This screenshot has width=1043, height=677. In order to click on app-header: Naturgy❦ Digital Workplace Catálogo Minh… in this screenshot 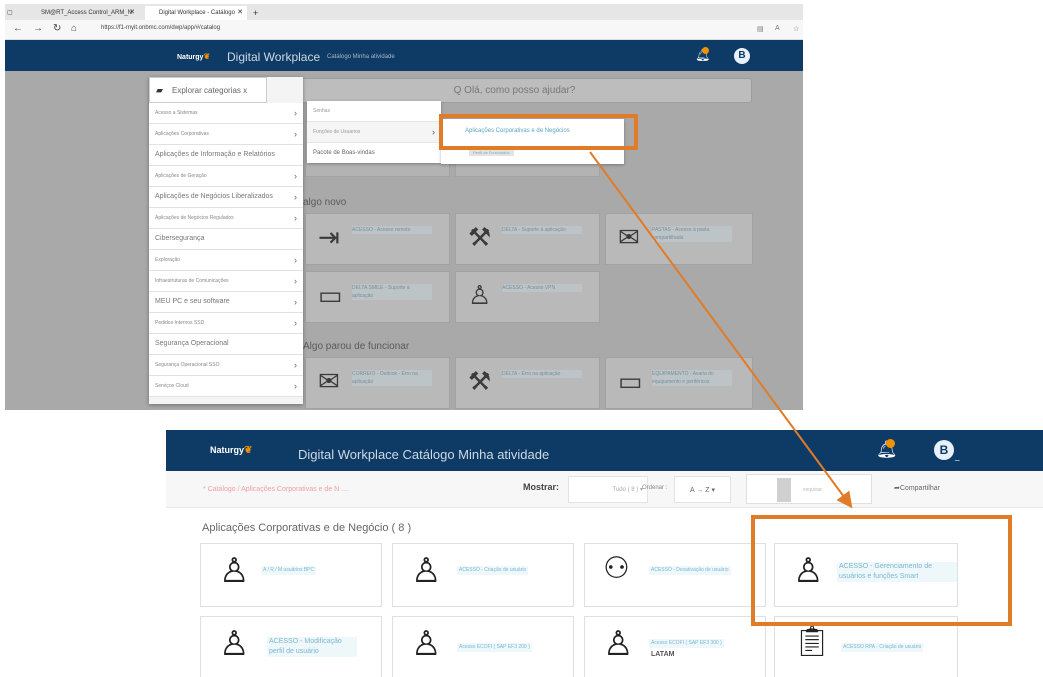, I will do `click(604, 450)`.